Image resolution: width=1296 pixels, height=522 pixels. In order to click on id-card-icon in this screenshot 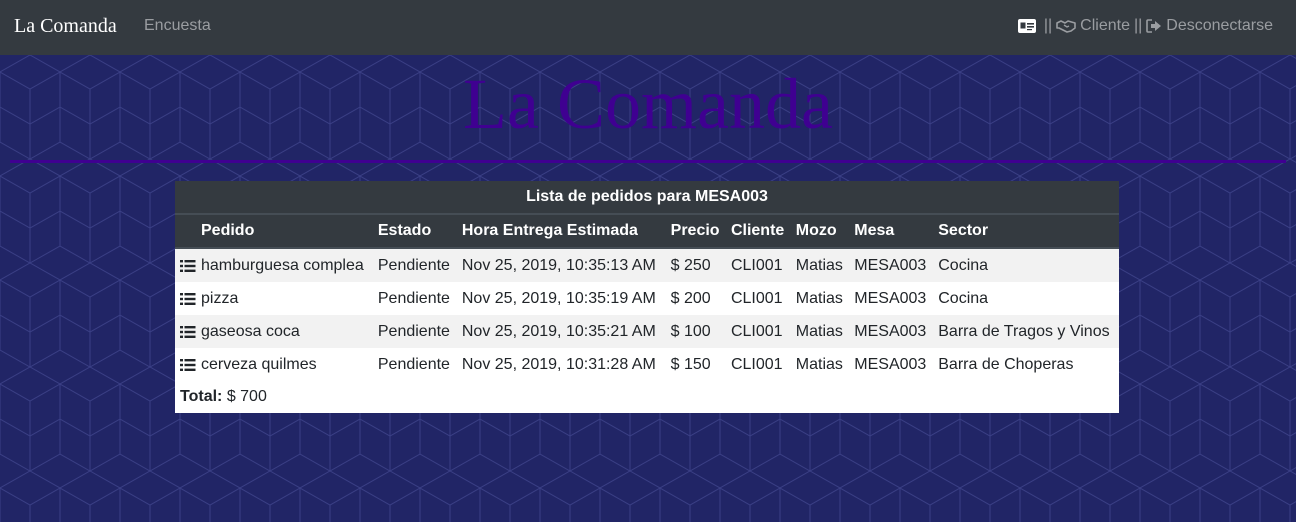, I will do `click(1026, 26)`.